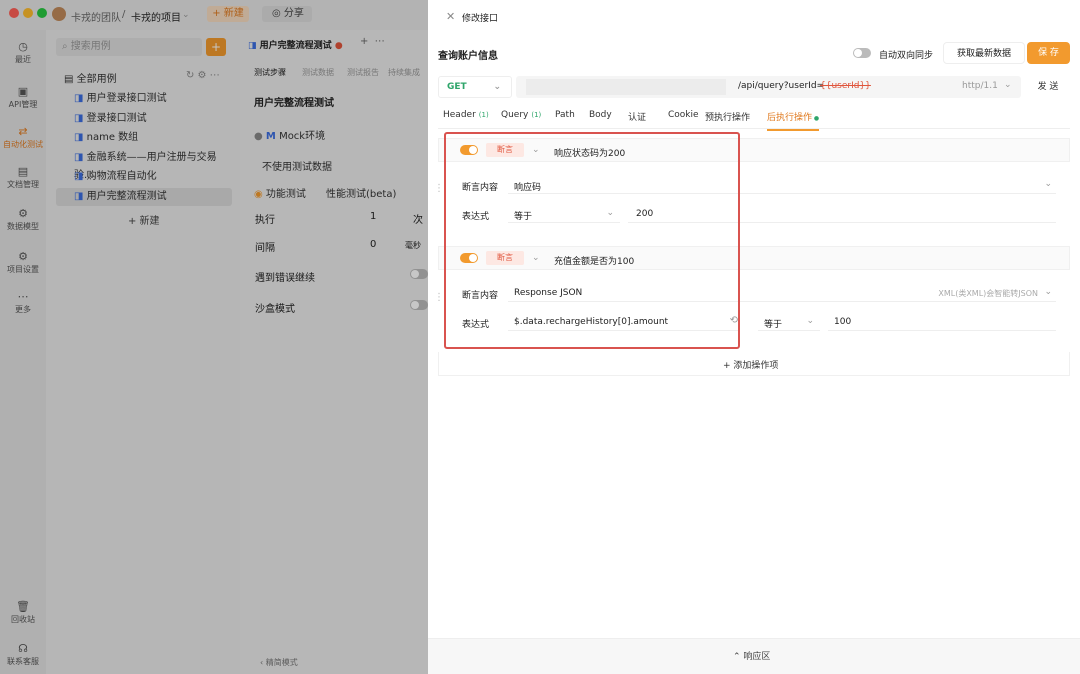 The height and width of the screenshot is (674, 1080). I want to click on drawer-title: 修改接口, so click(480, 19).